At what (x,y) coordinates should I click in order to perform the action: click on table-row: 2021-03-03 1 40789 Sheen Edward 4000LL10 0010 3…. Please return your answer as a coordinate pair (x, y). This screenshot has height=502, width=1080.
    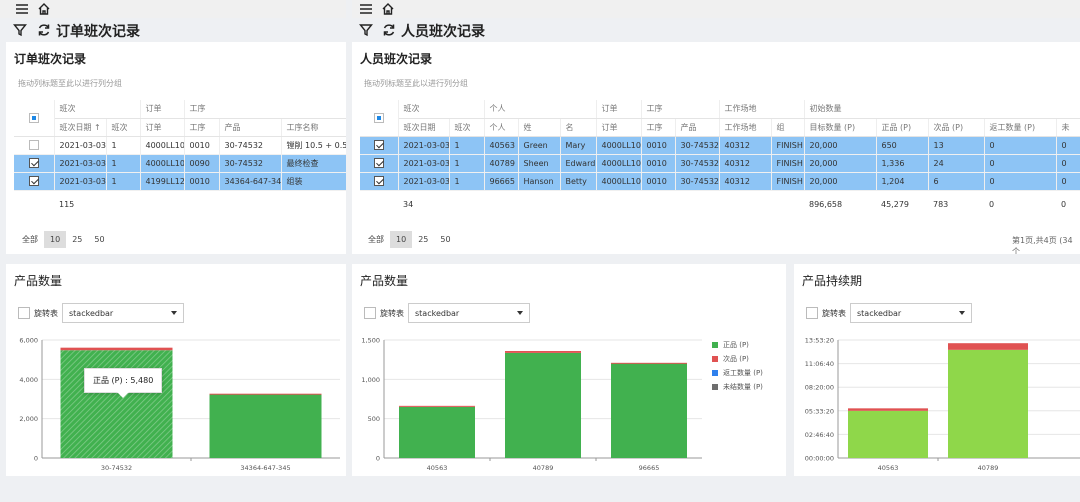
    Looking at the image, I should click on (720, 163).